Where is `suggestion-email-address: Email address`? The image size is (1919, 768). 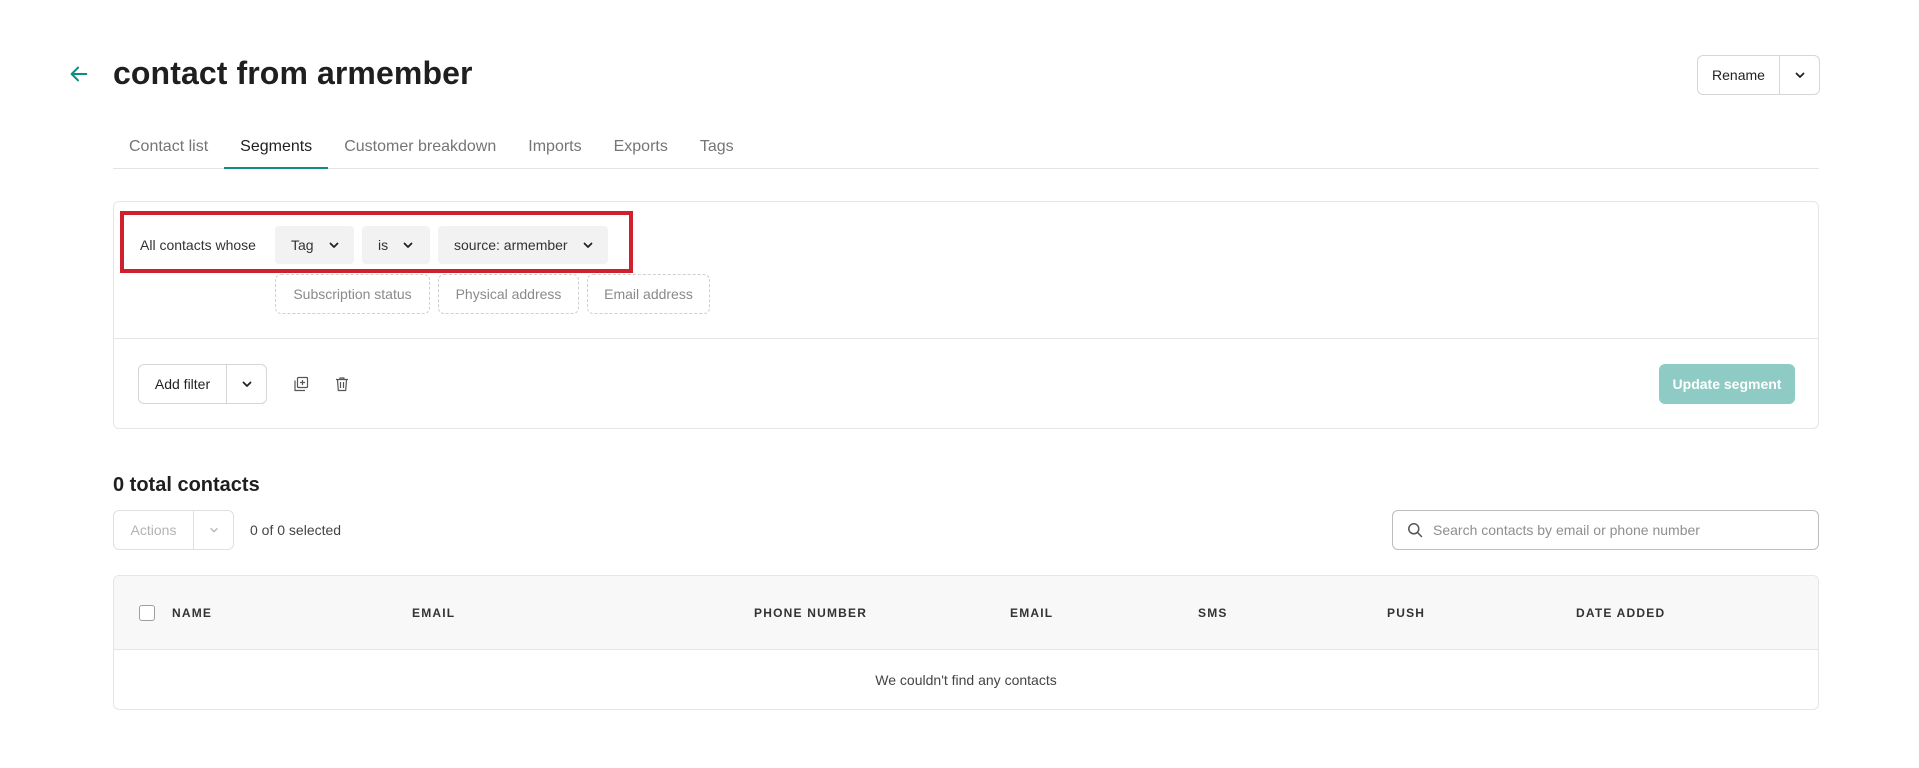
suggestion-email-address: Email address is located at coordinates (648, 294).